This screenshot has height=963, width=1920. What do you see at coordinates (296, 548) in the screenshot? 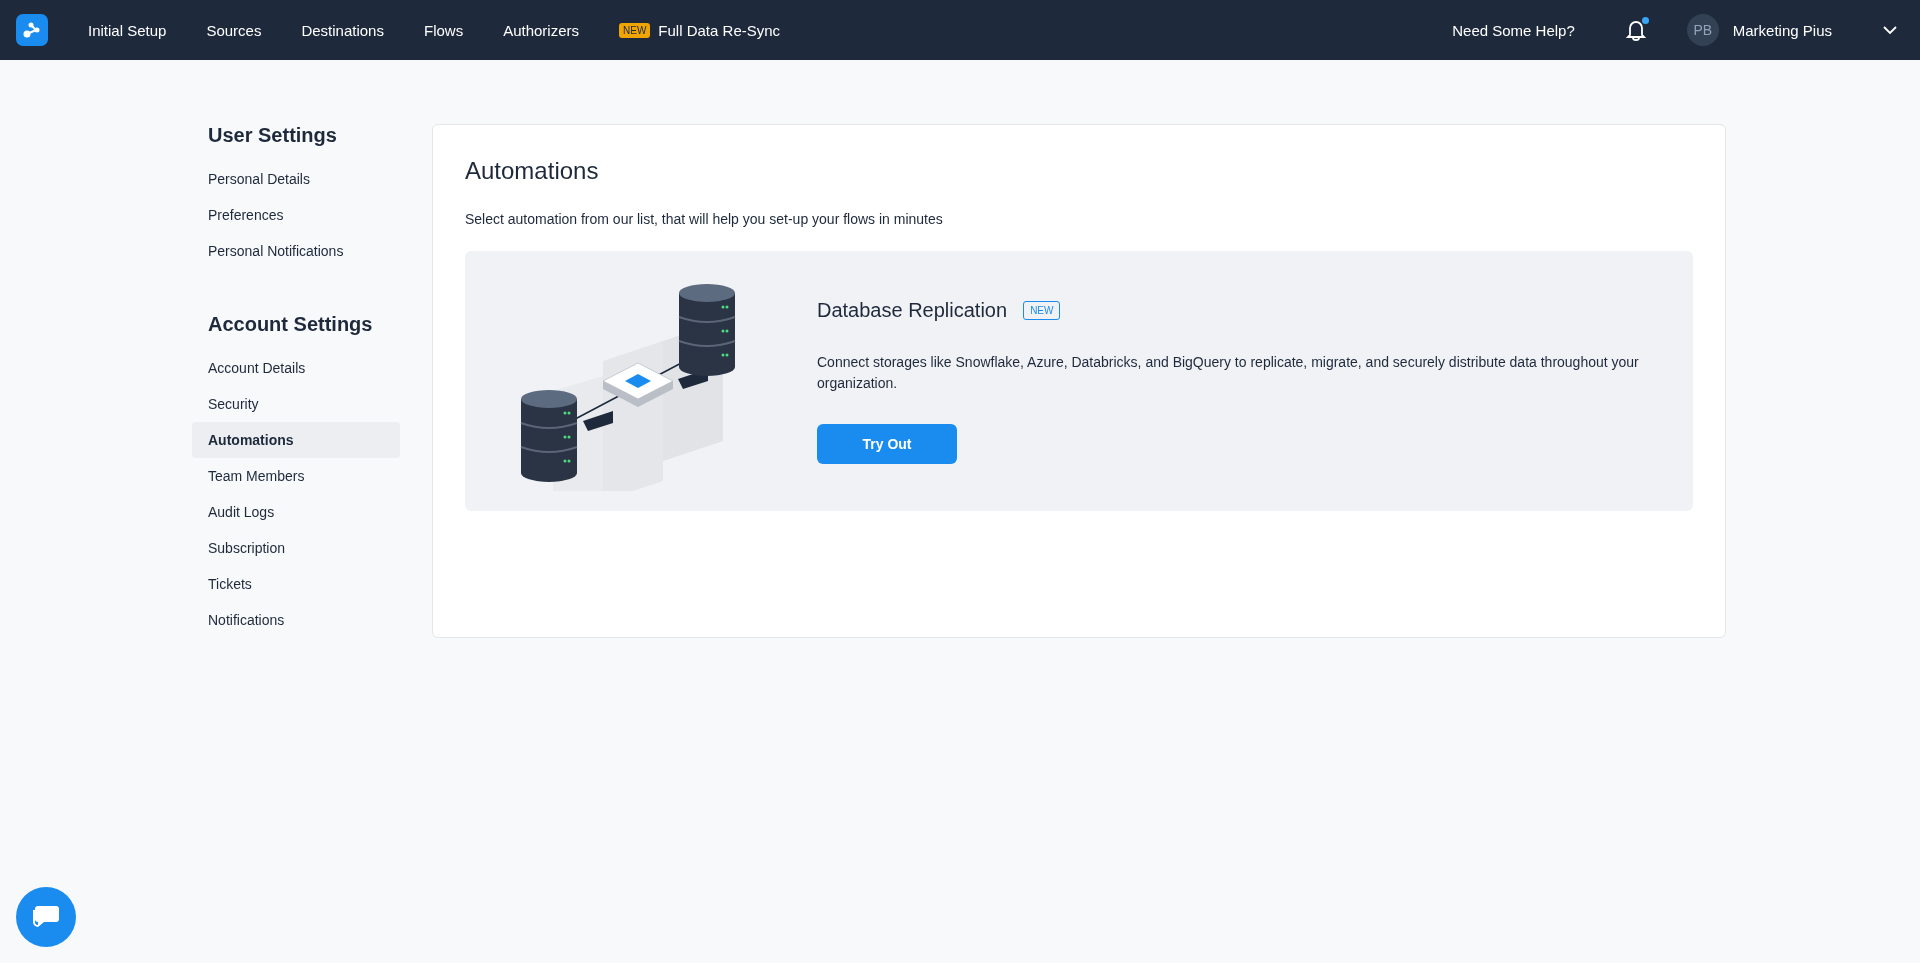
I see `sidebar-item: Subscription` at bounding box center [296, 548].